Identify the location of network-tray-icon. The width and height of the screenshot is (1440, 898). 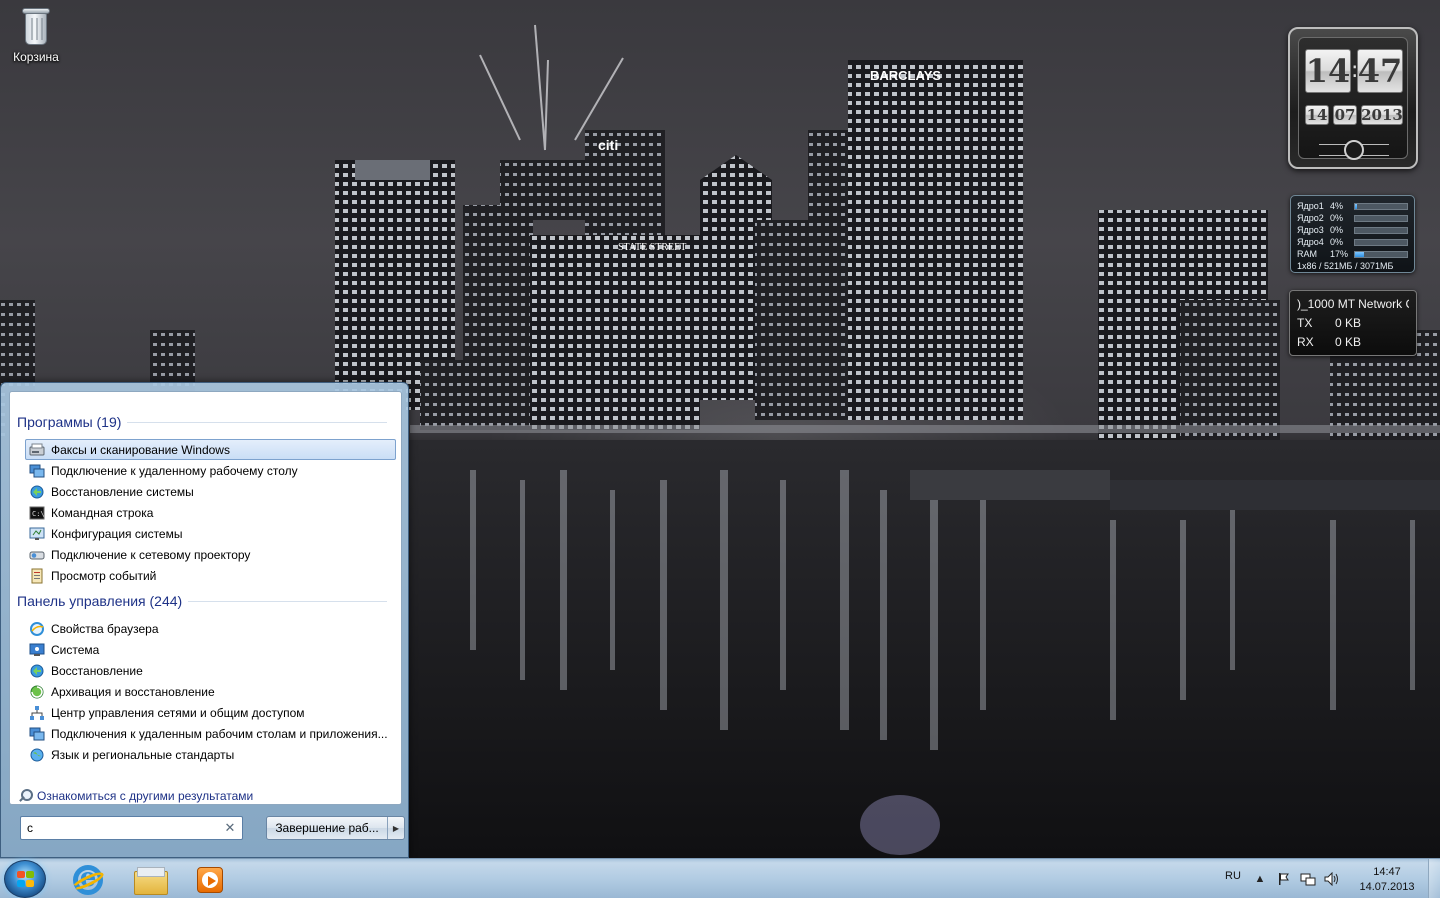
(1308, 879).